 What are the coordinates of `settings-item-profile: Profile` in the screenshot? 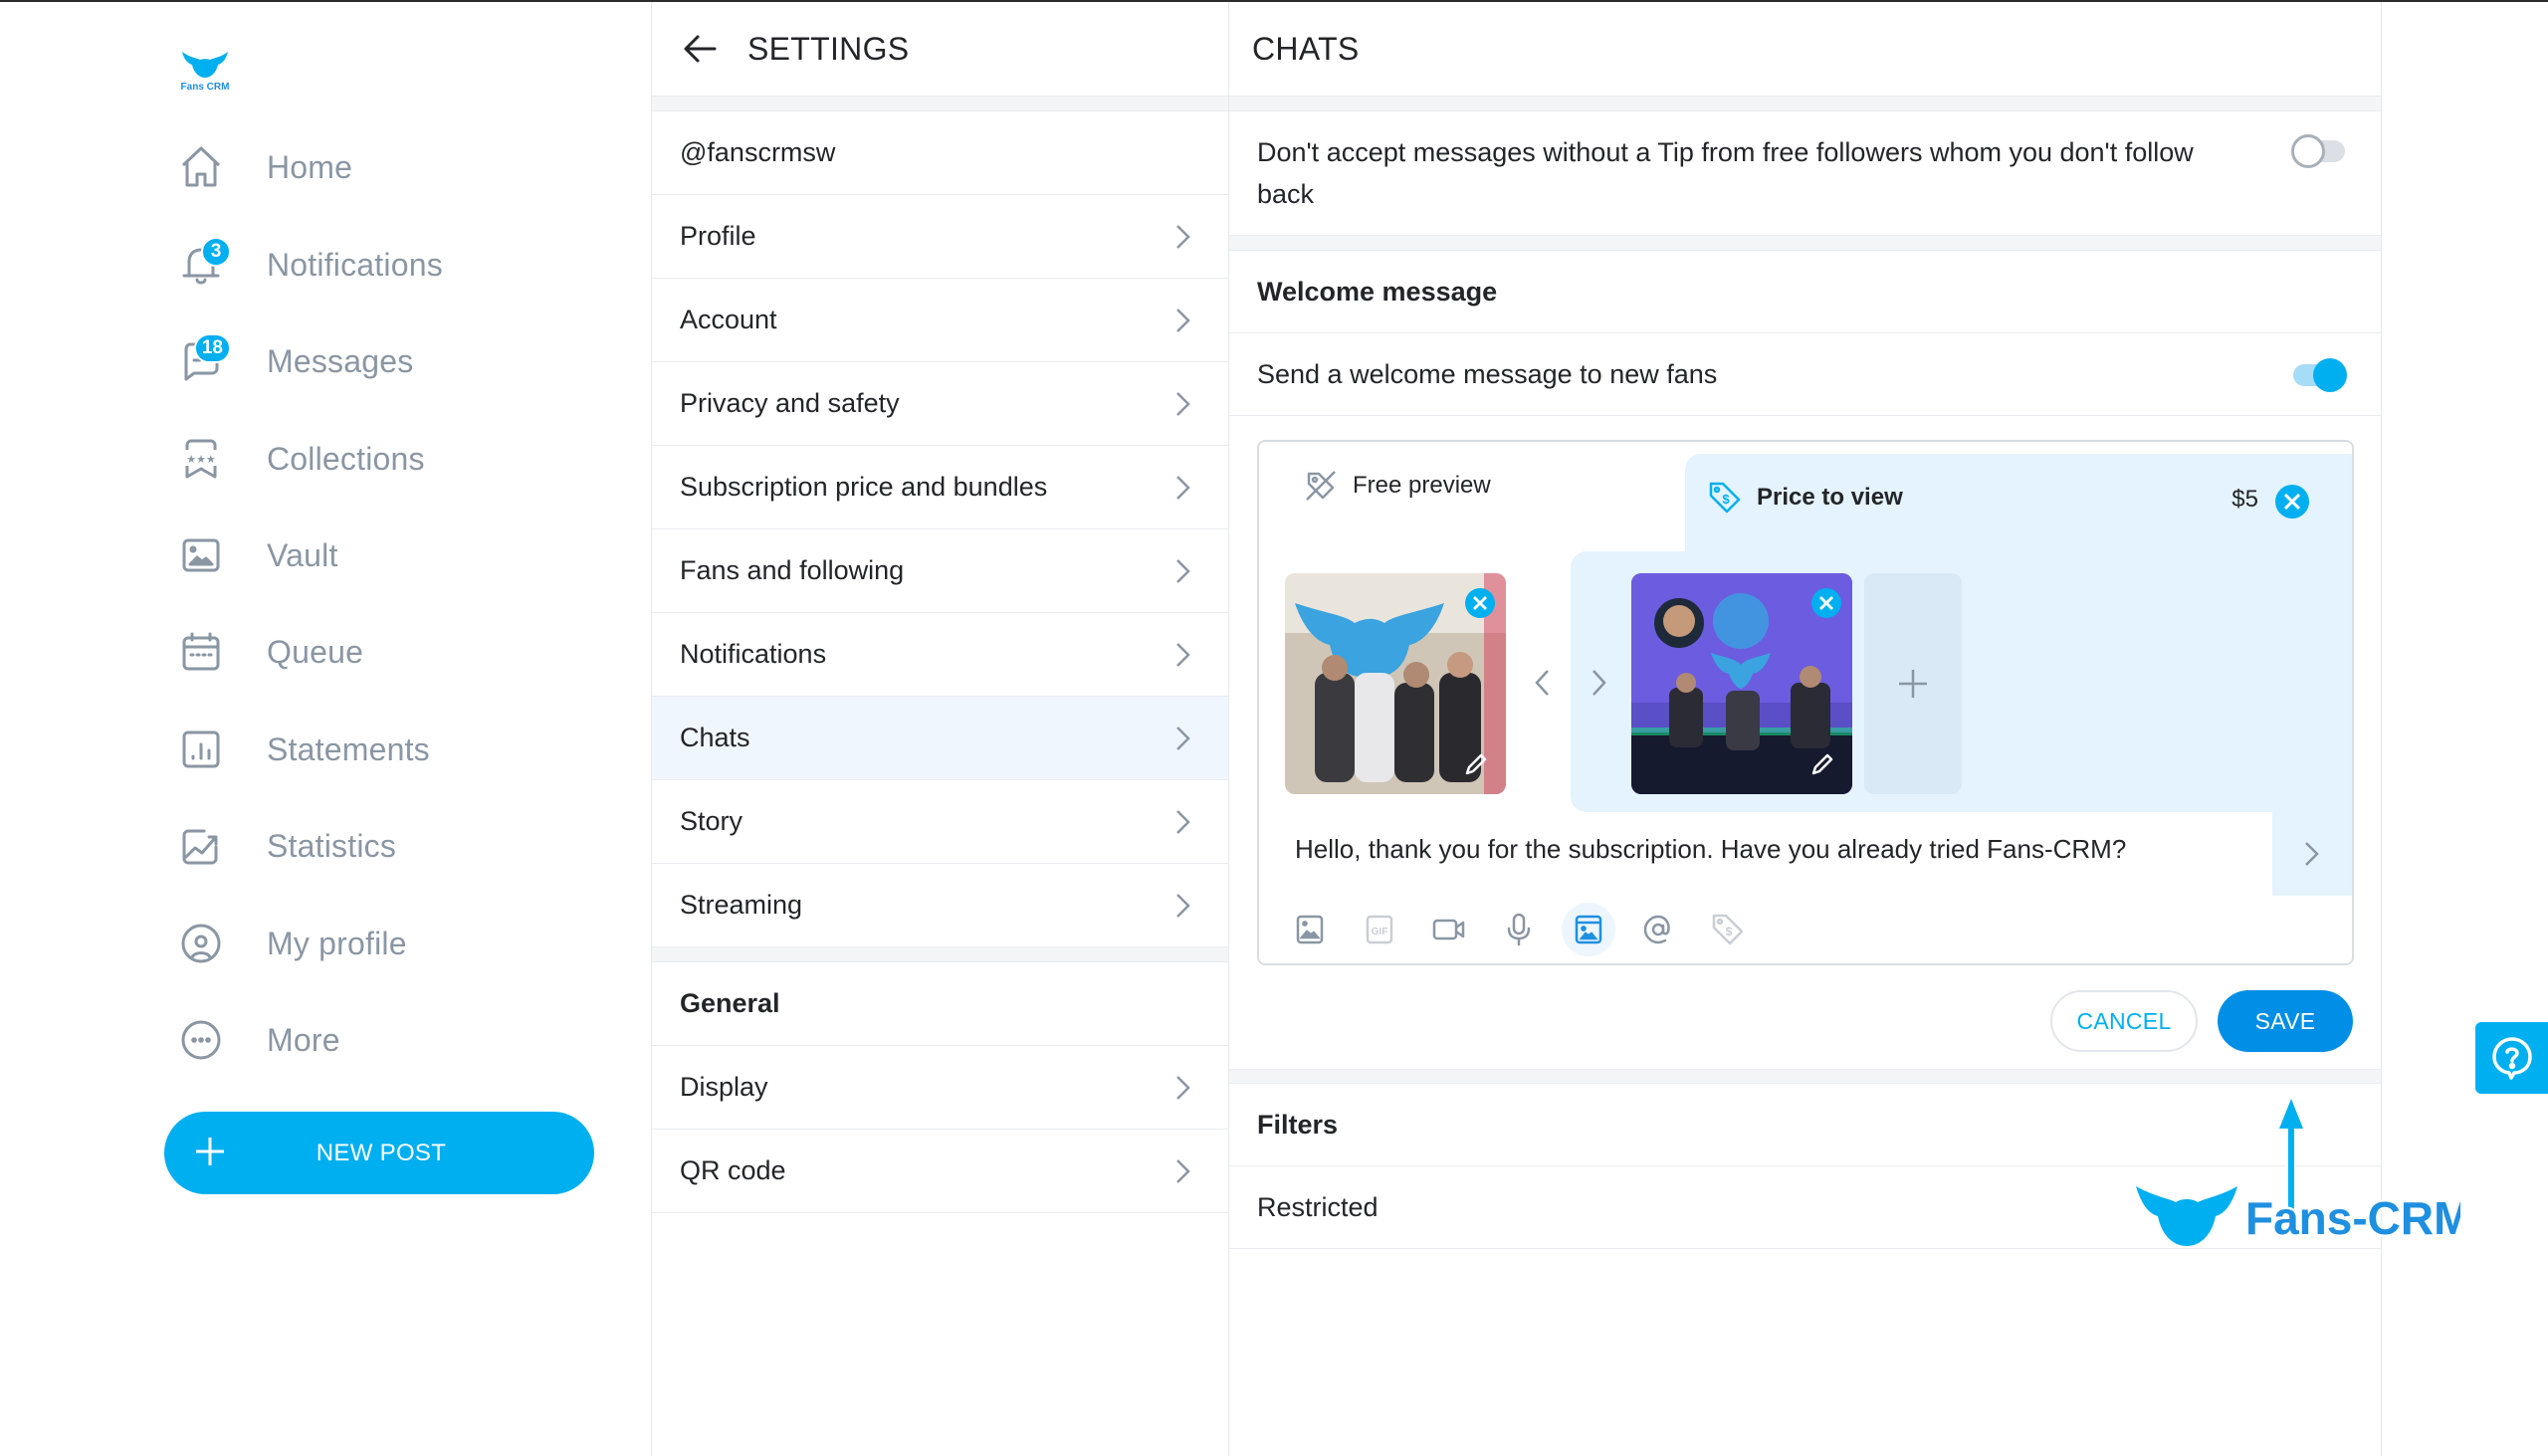 It's located at (940, 237).